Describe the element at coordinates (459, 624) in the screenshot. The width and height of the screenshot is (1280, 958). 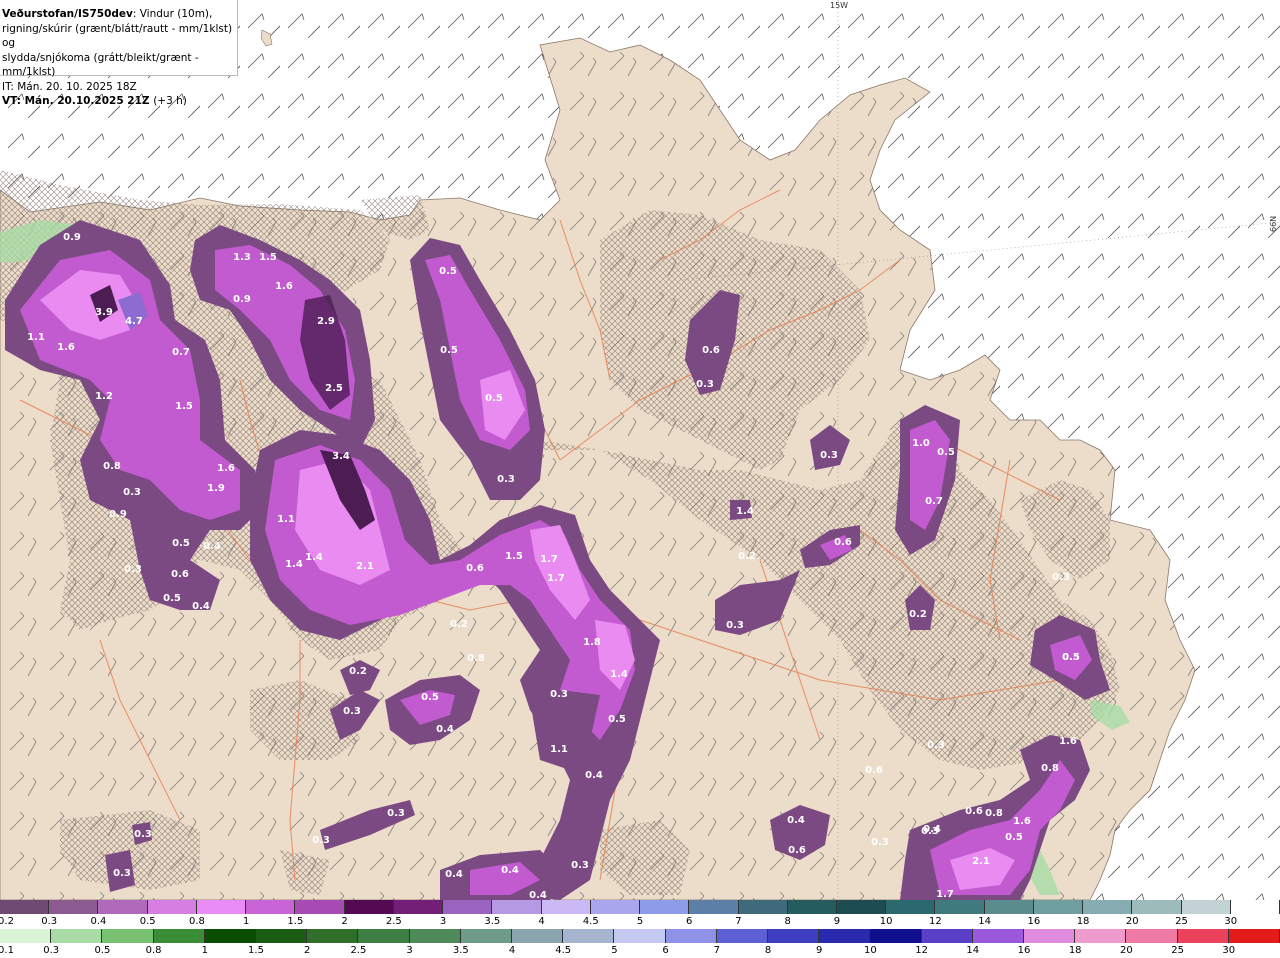
I see `precip-value-label: 0.2` at that location.